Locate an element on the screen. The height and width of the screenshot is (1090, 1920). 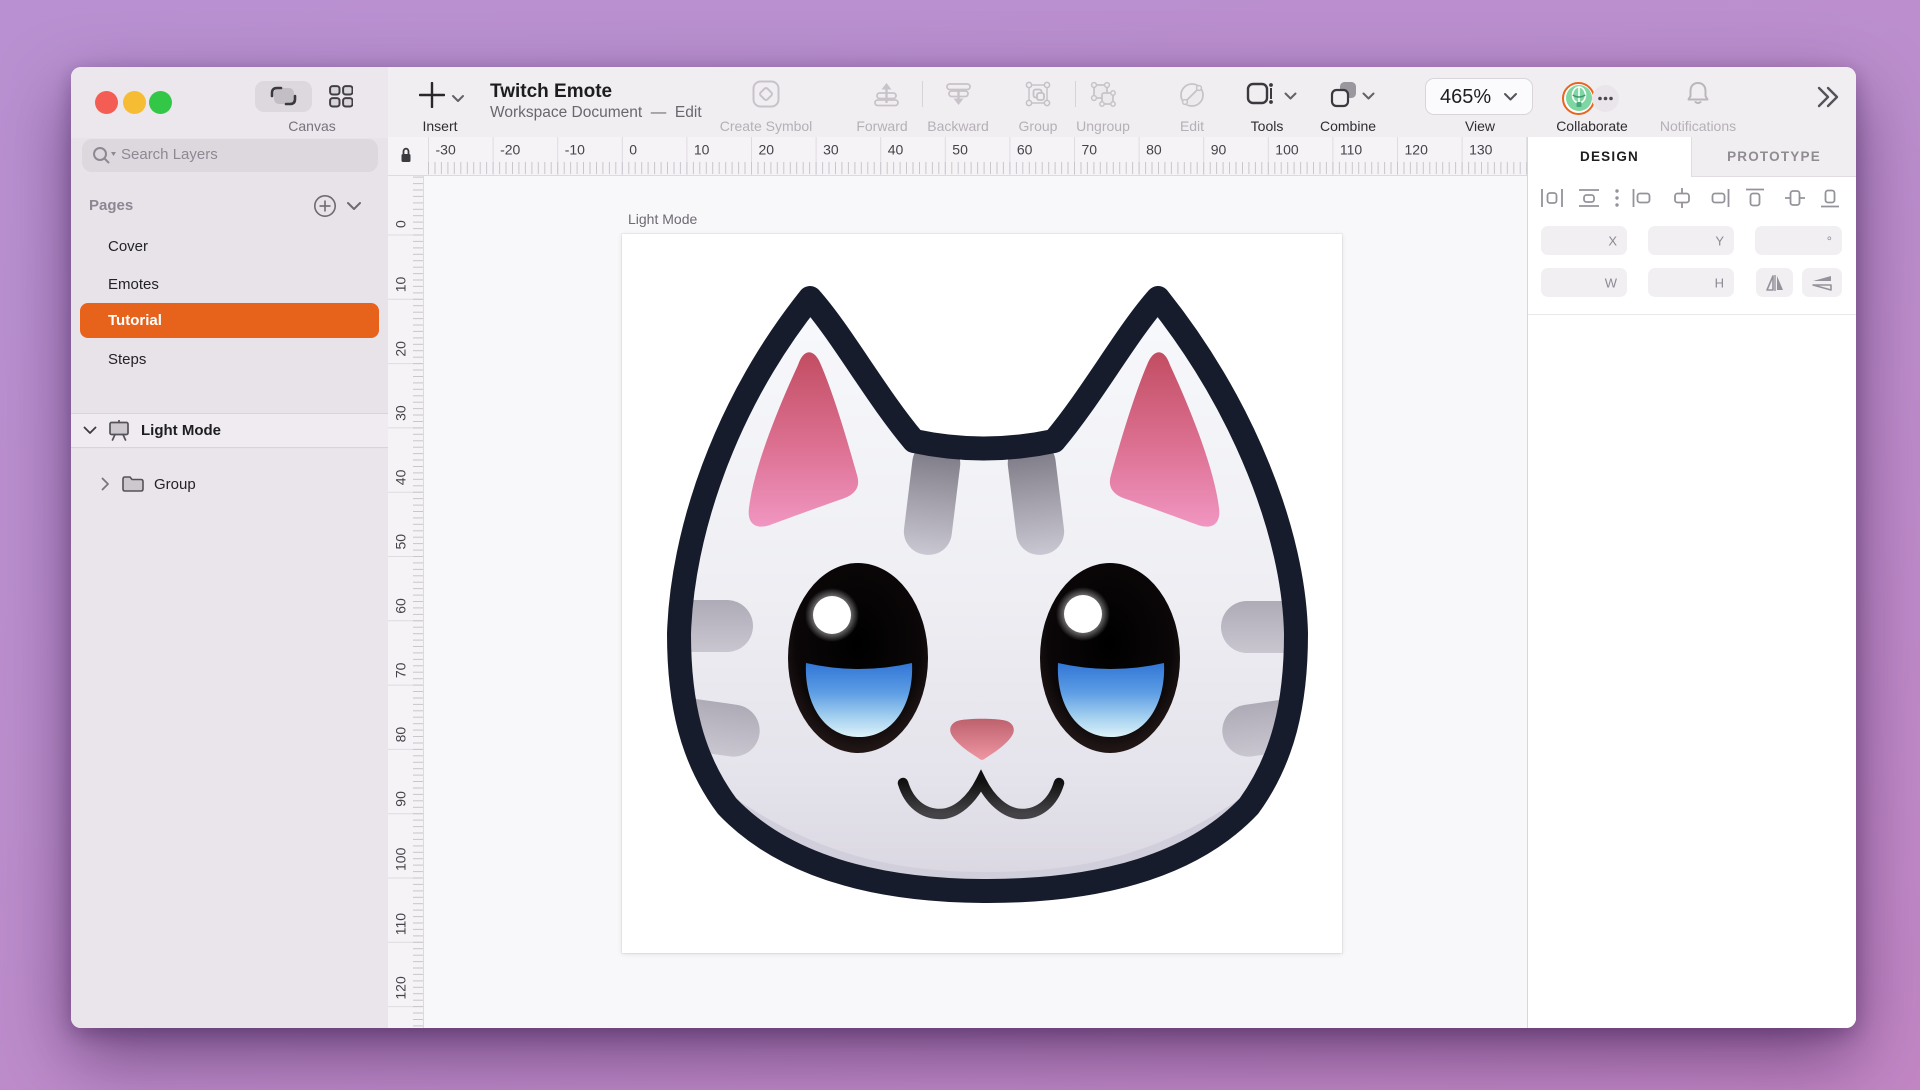
svg-text: -10 is located at coordinates (575, 150).